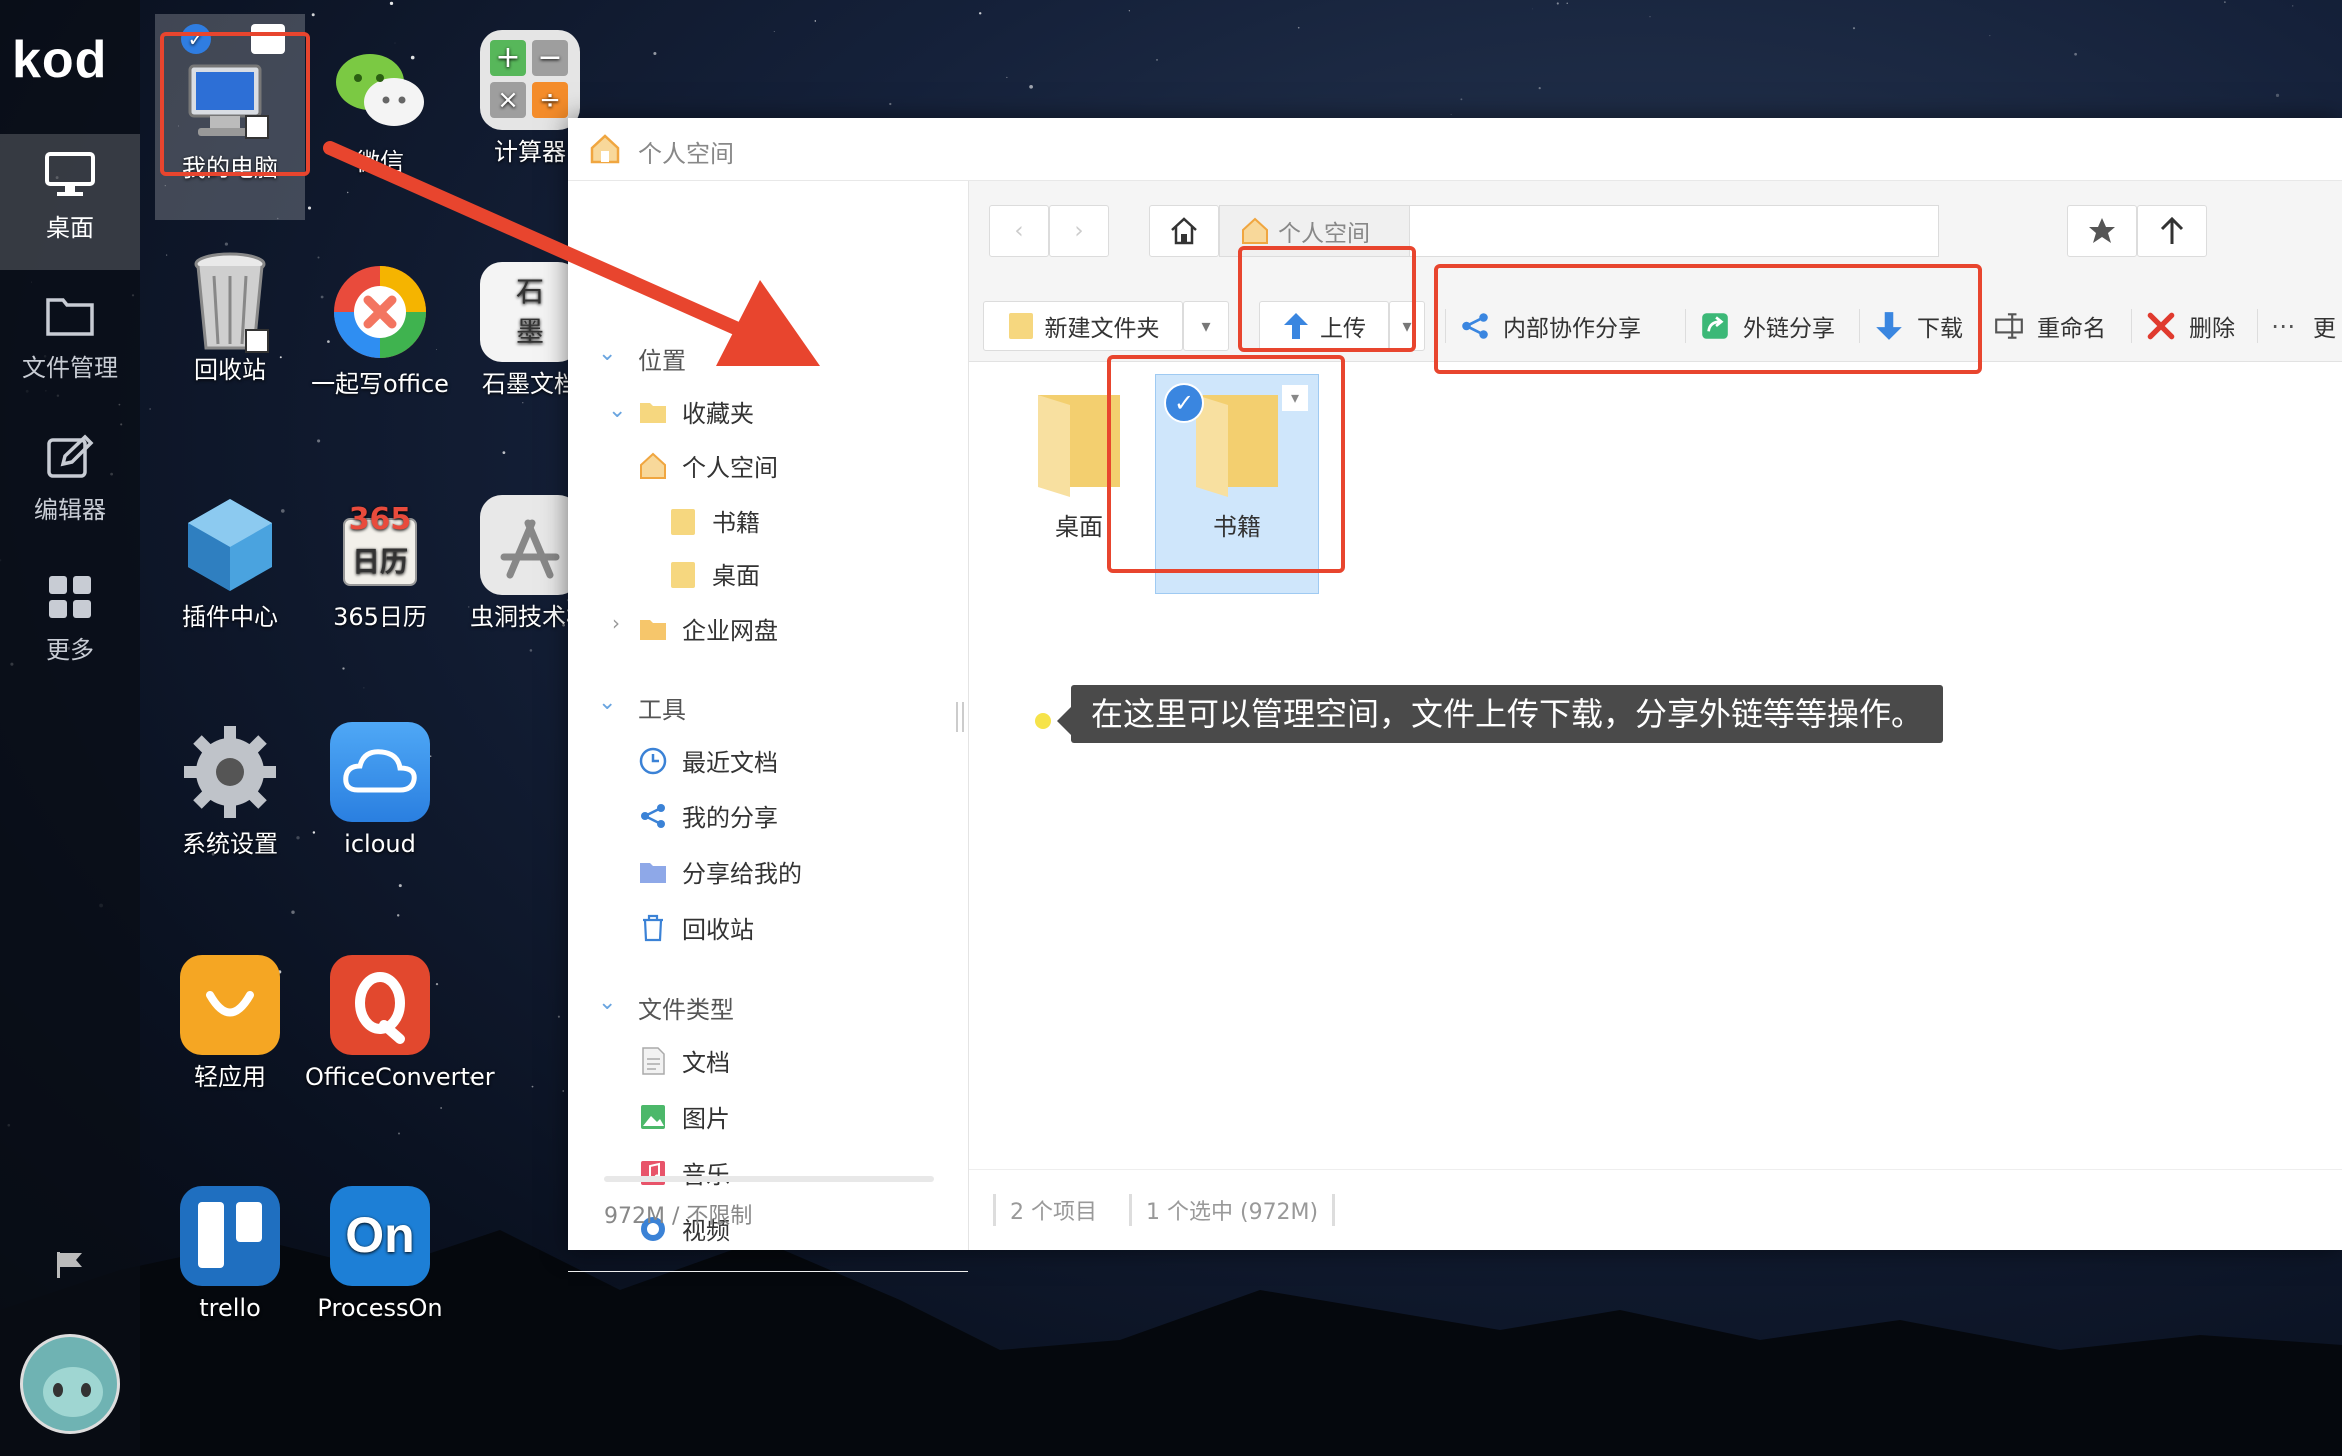  I want to click on new-dropdown-button: ▾, so click(1206, 326).